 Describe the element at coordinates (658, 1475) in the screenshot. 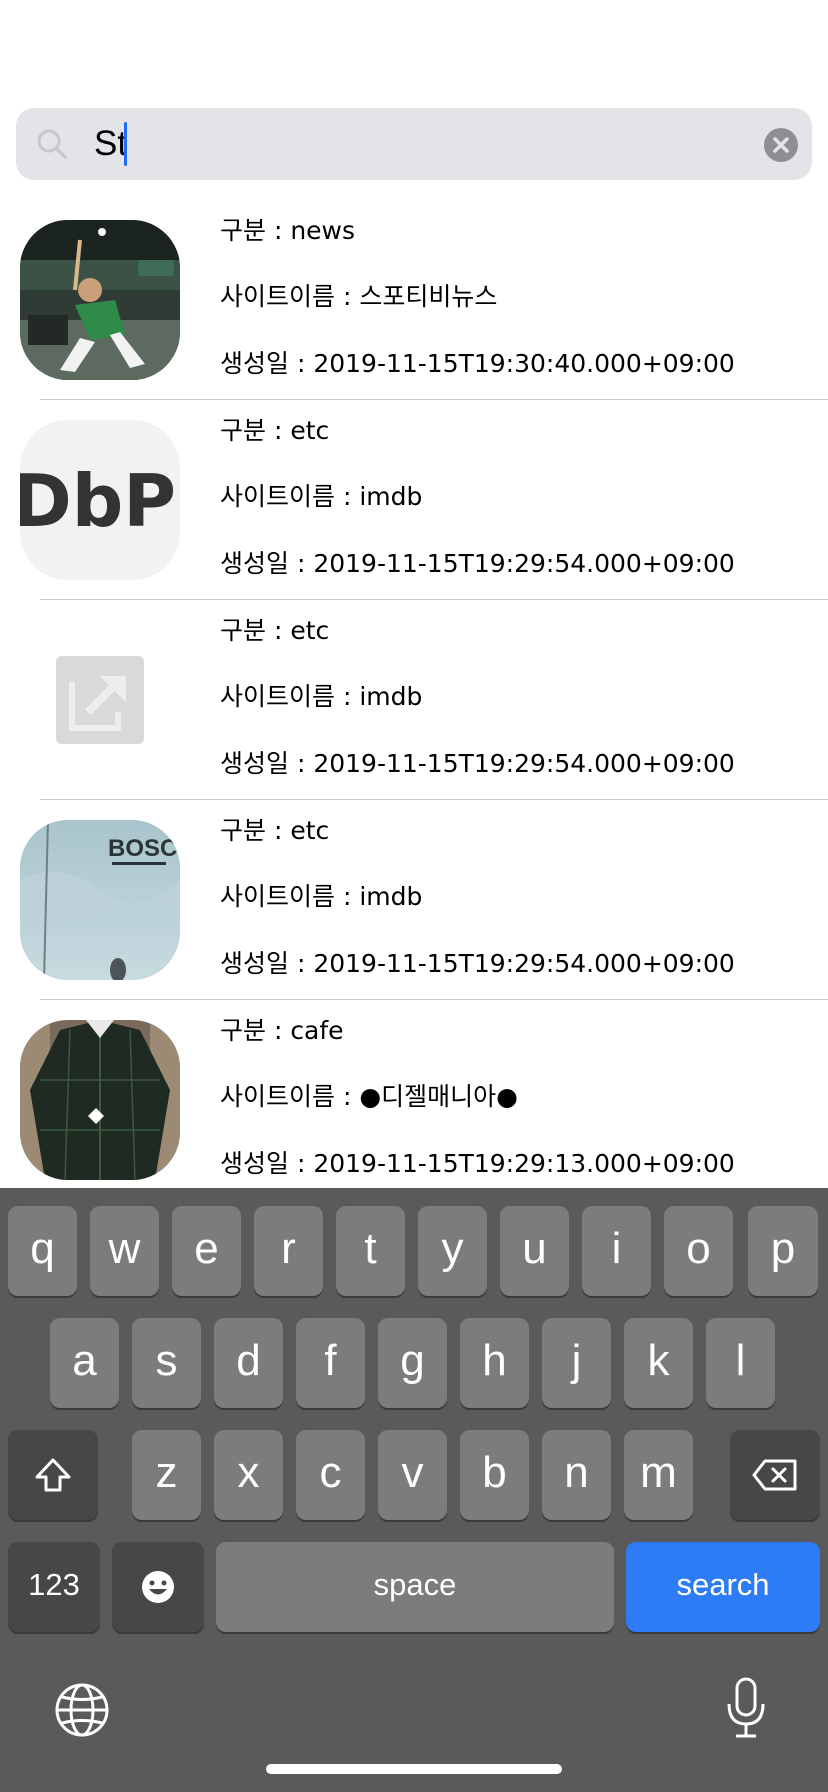

I see `key-m: m` at that location.